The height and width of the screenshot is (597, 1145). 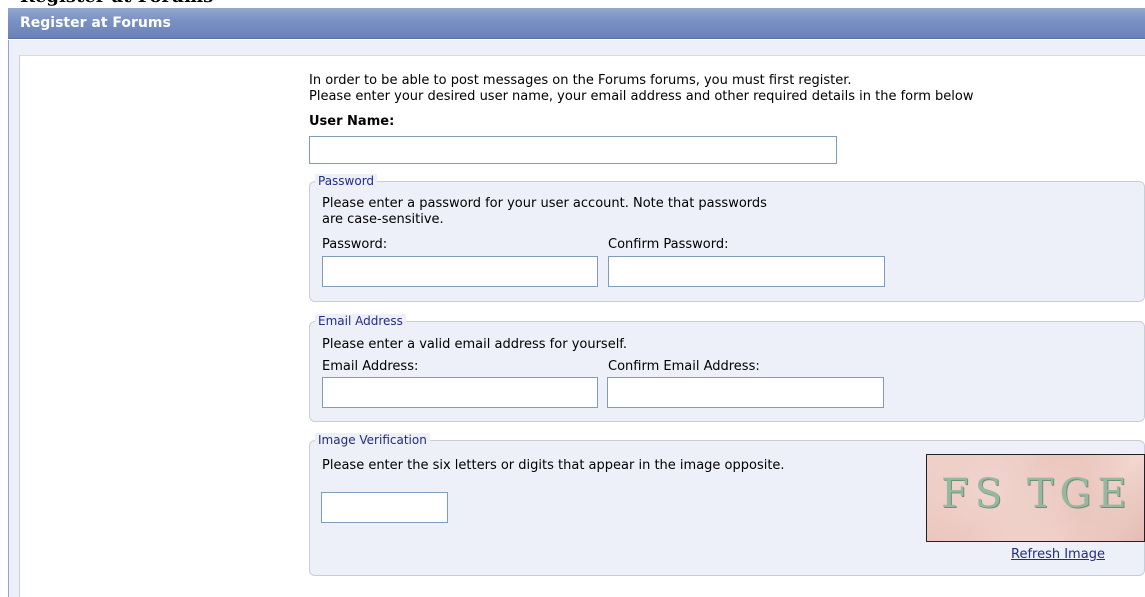 I want to click on password-label: Password:, so click(x=355, y=244).